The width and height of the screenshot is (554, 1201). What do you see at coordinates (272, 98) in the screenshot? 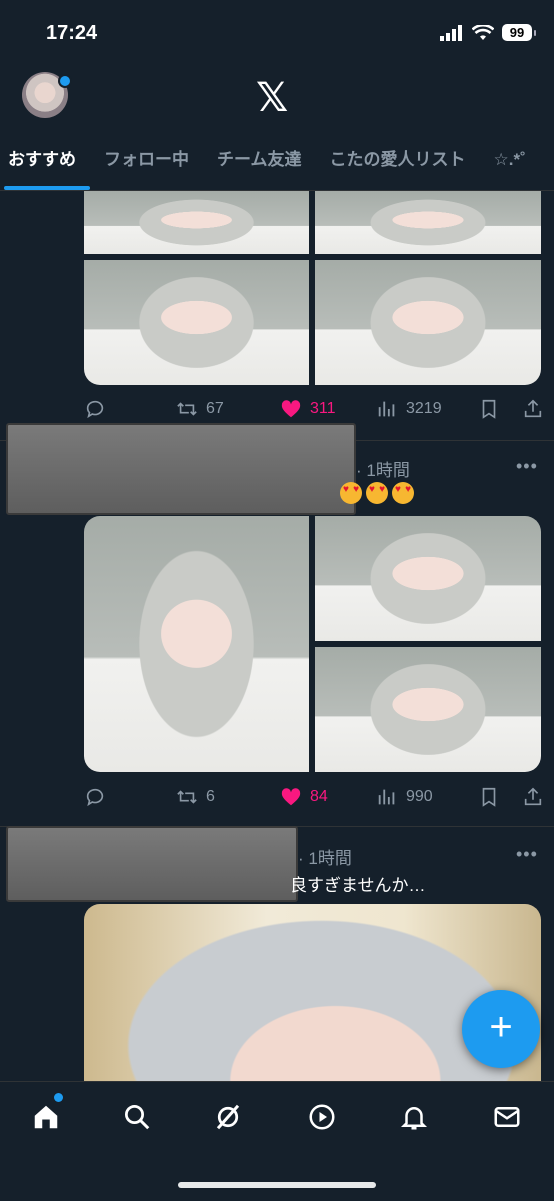
I see `x-logo: 𝕏` at bounding box center [272, 98].